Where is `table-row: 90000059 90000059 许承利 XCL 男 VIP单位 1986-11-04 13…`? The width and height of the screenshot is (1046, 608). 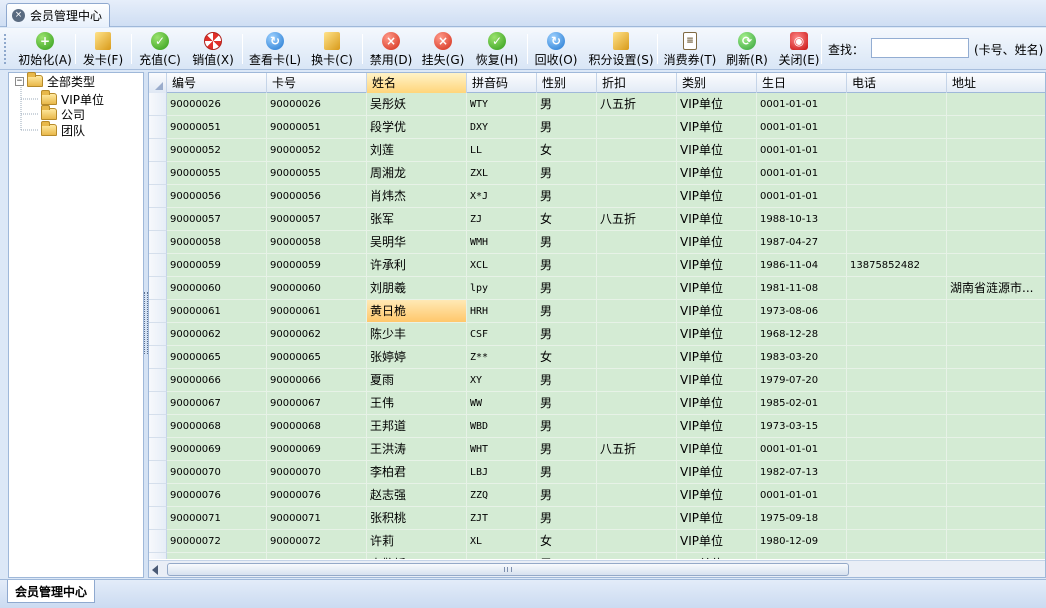 table-row: 90000059 90000059 许承利 XCL 男 VIP单位 1986-11-04 13… is located at coordinates (597, 265).